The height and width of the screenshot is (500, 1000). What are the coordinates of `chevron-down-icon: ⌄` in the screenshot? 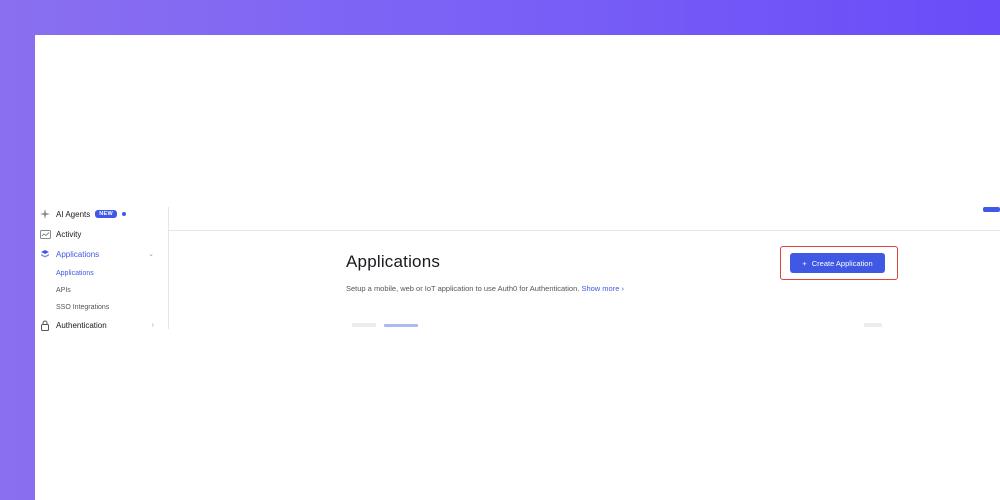 It's located at (151, 254).